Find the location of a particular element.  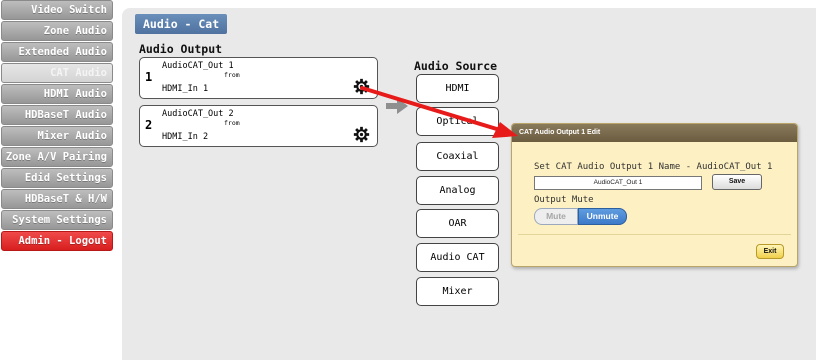

sidebar-item-extended-audio: Extended Audio is located at coordinates (57, 52).